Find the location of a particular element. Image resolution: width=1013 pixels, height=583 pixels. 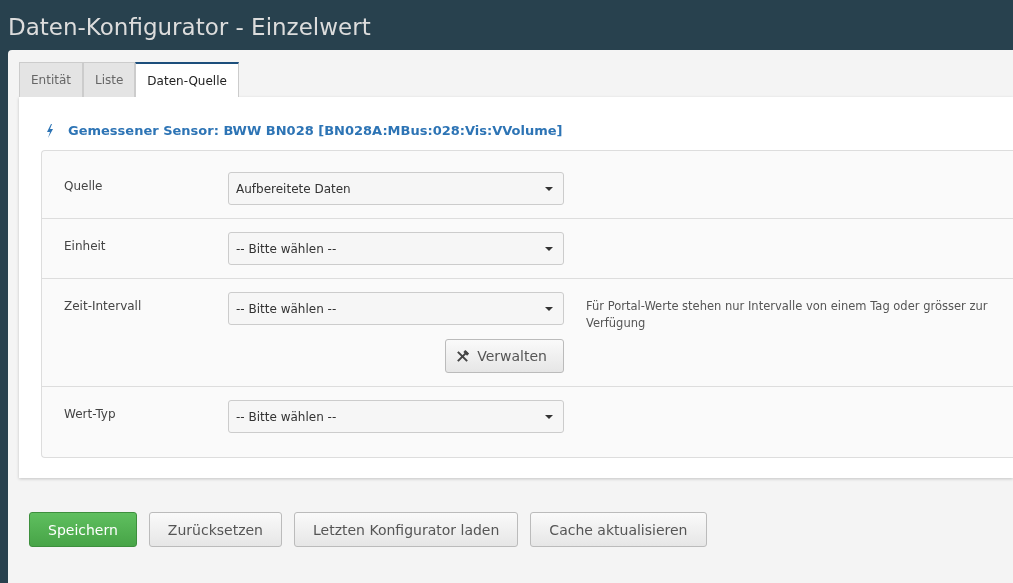

field-label: Quelle is located at coordinates (84, 185).